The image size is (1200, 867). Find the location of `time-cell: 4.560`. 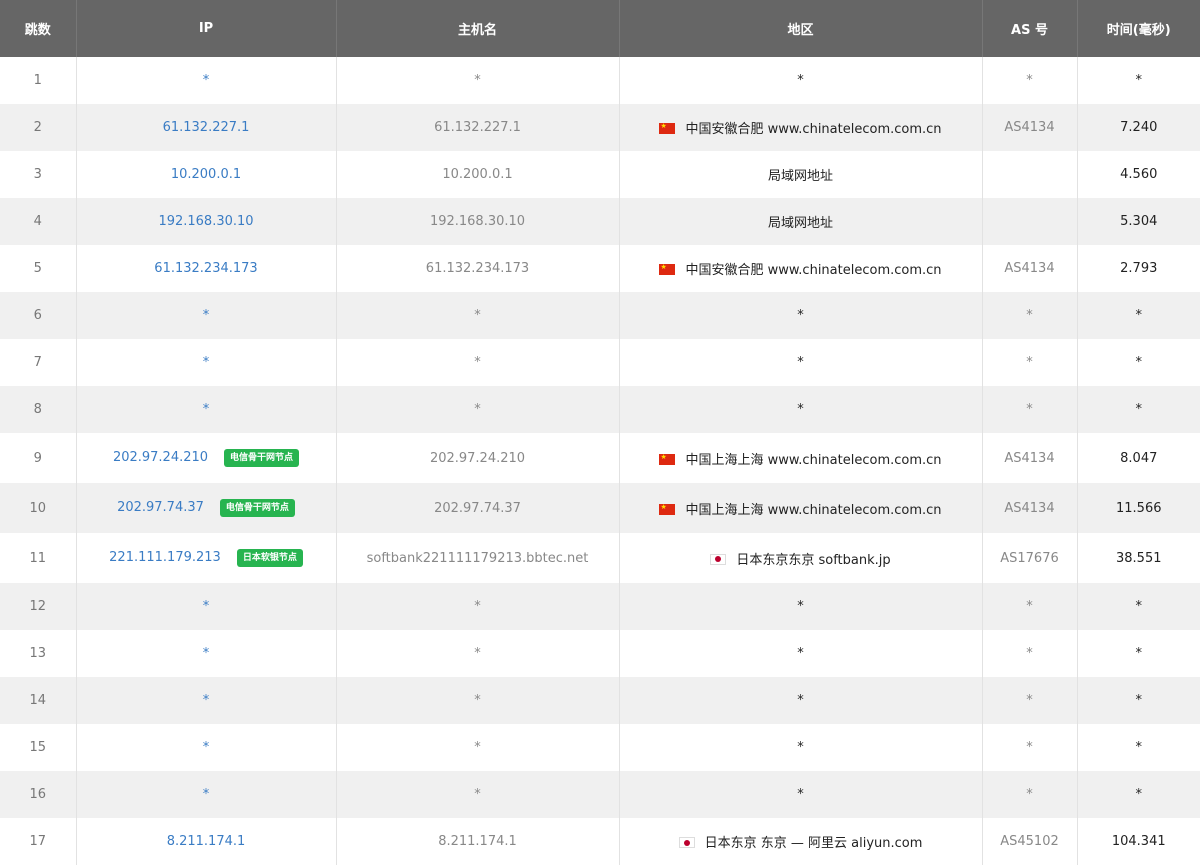

time-cell: 4.560 is located at coordinates (1139, 174).